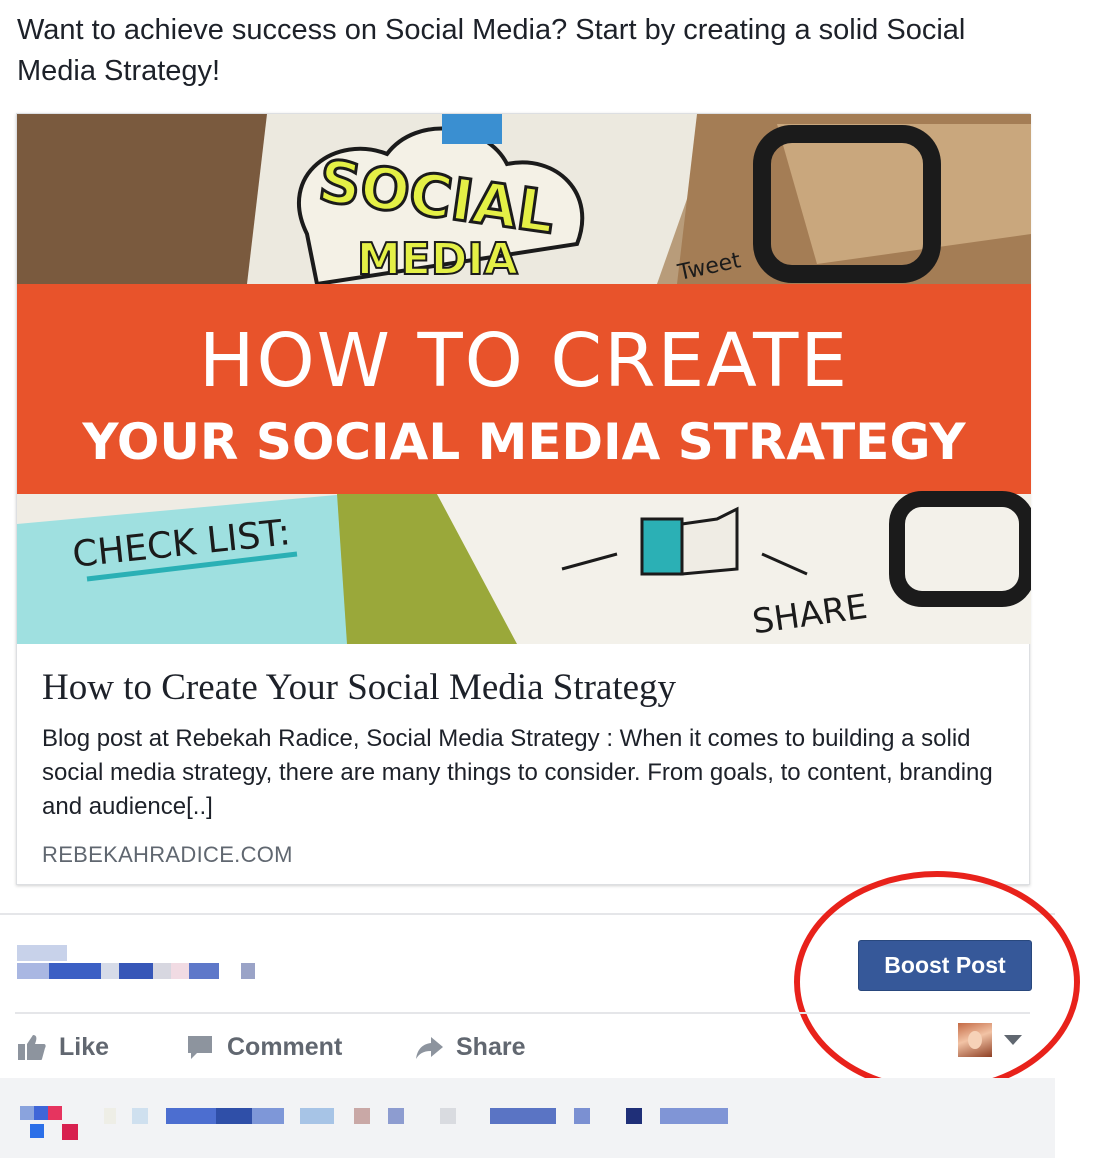  Describe the element at coordinates (139, 962) in the screenshot. I see `pixelated-insights` at that location.